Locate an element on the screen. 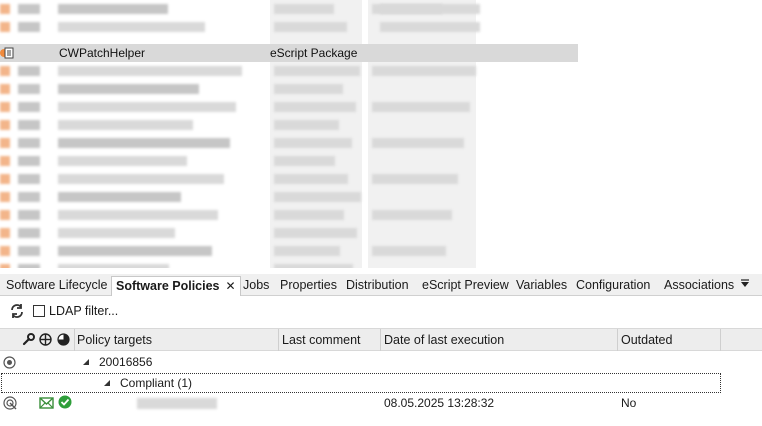  tab-distribution: Distribution is located at coordinates (377, 286).